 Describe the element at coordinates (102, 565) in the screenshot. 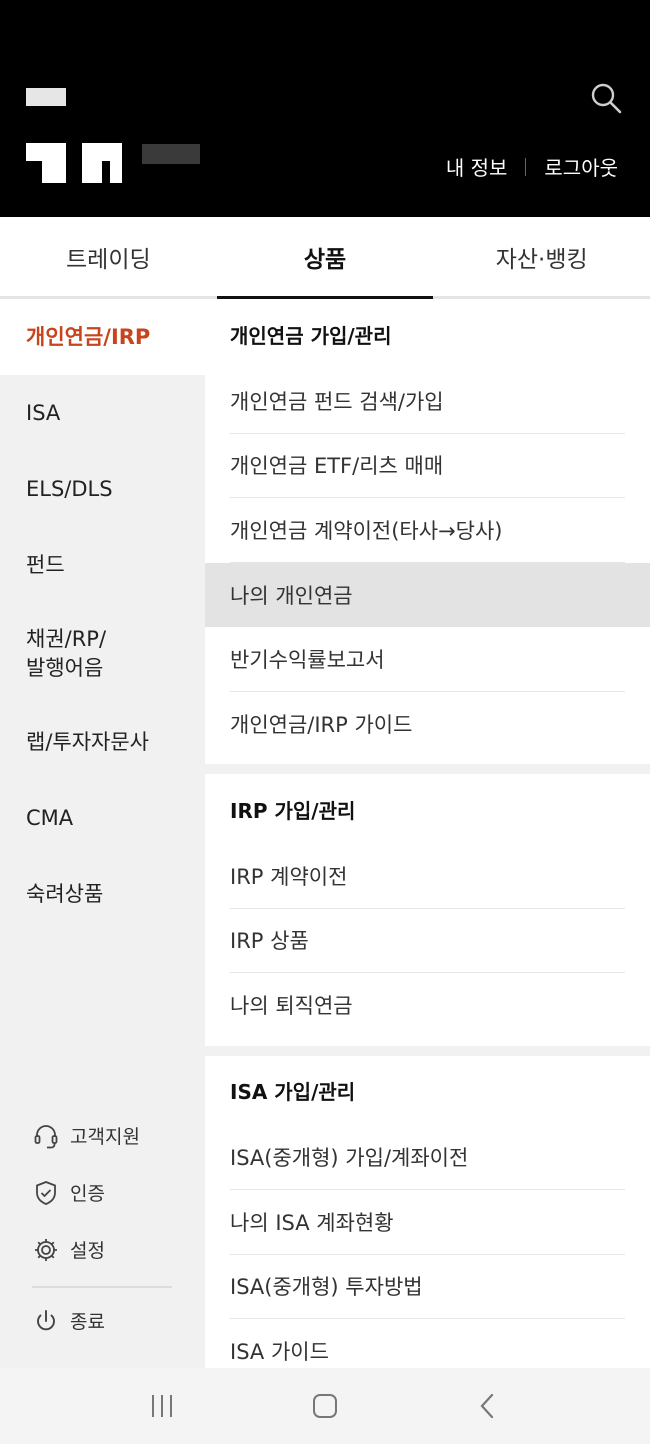

I see `sidebar-item-fund: 펀드` at that location.